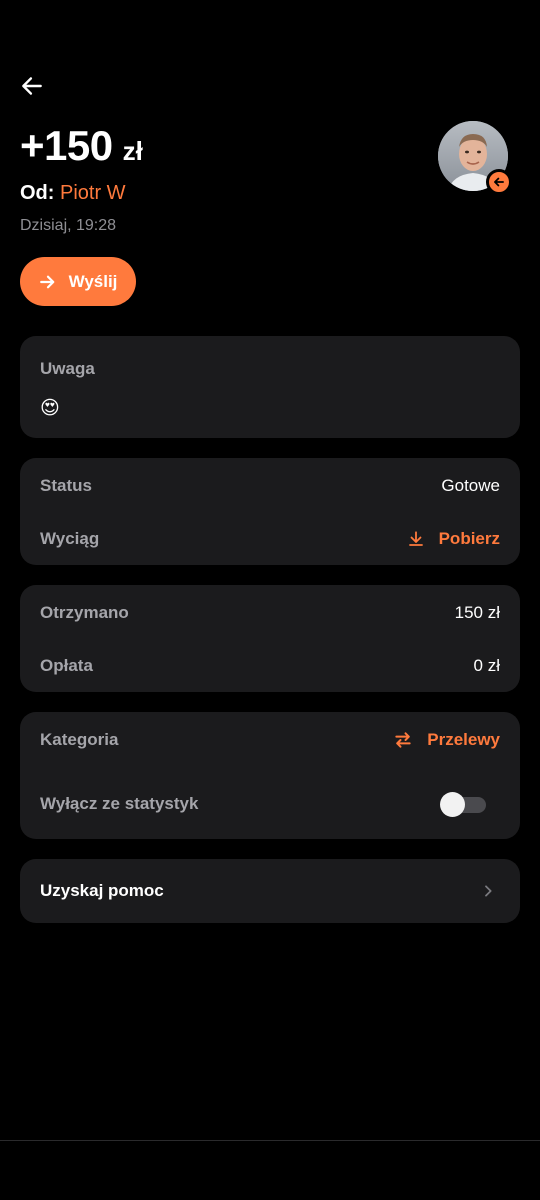 This screenshot has width=540, height=1200. I want to click on category-value: Przelewy, so click(463, 739).